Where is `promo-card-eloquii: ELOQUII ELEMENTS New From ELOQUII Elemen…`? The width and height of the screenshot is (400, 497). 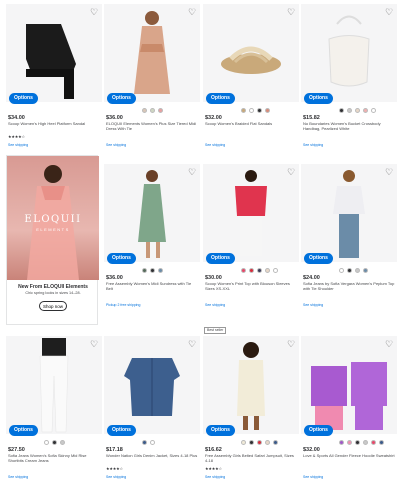 promo-card-eloquii: ELOQUII ELEMENTS New From ELOQUII Elemen… is located at coordinates (52, 240).